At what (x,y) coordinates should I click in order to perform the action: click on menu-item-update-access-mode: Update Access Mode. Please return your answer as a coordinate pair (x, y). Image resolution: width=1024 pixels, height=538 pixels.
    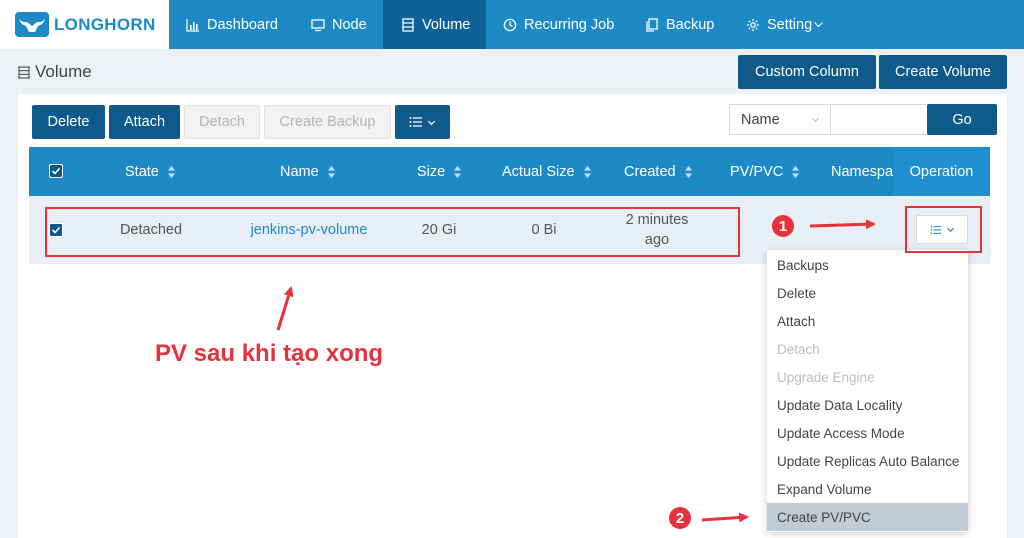
    Looking at the image, I should click on (867, 433).